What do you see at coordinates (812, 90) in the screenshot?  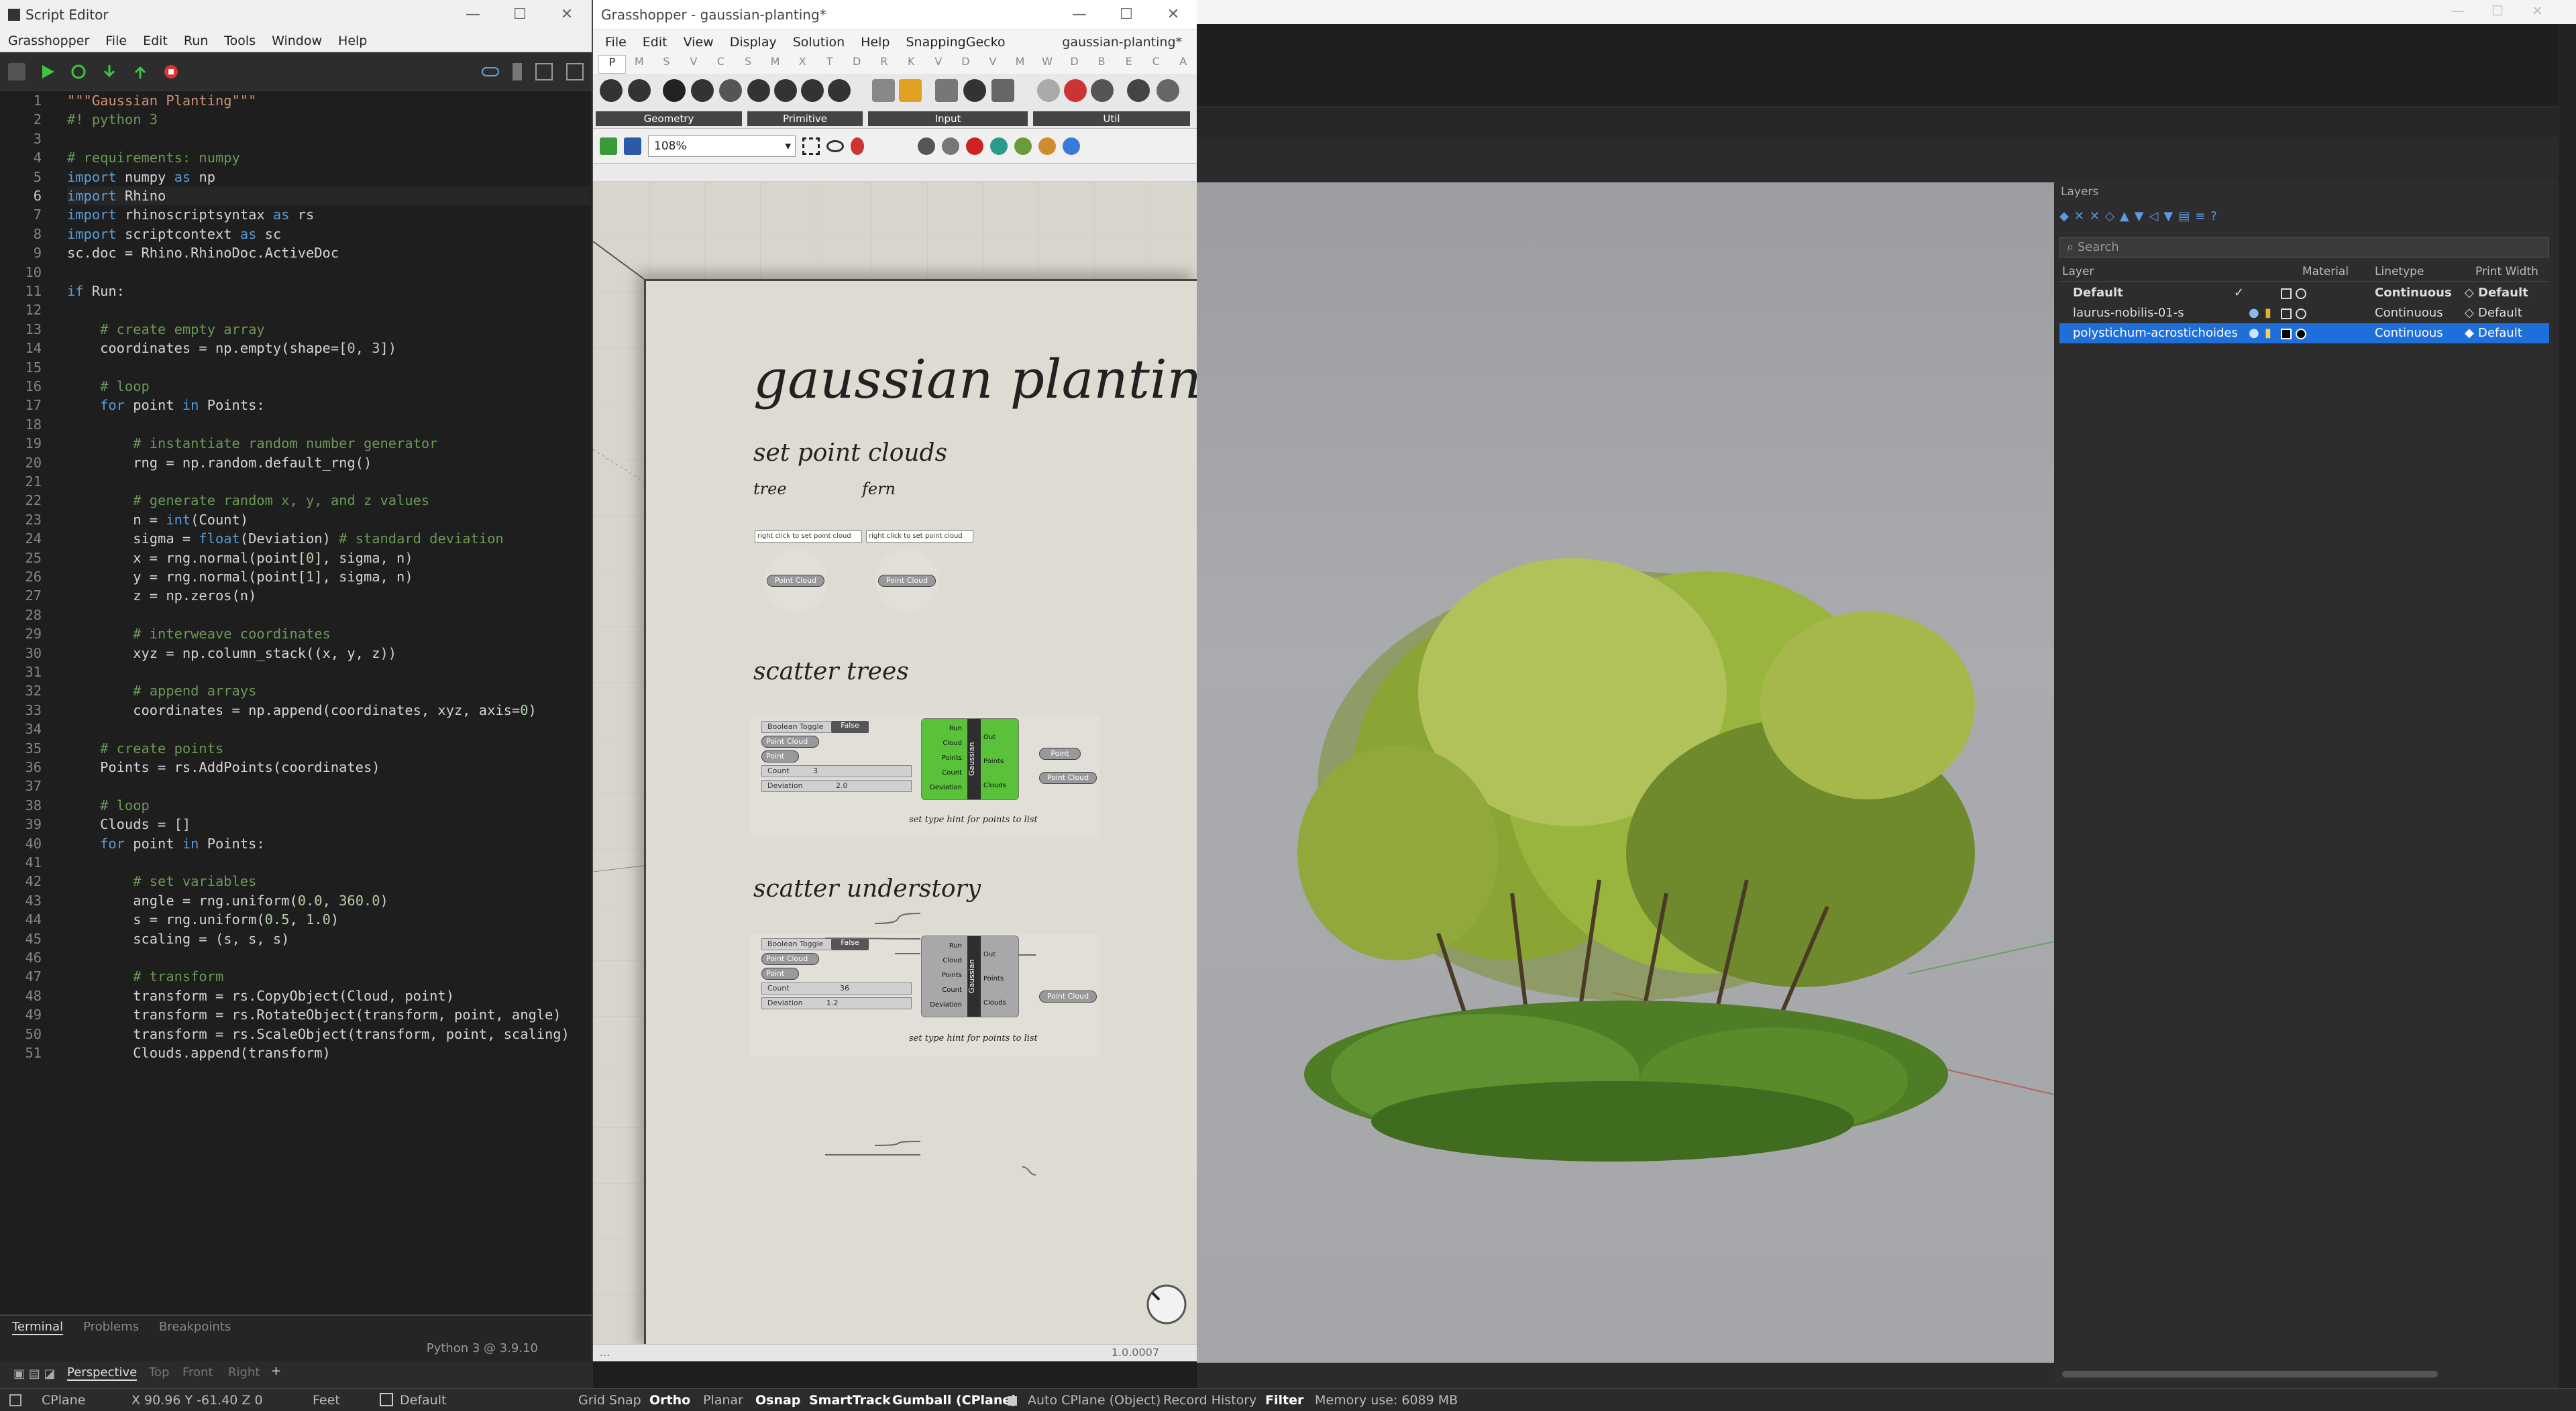 I see `primitive-tool-icon` at bounding box center [812, 90].